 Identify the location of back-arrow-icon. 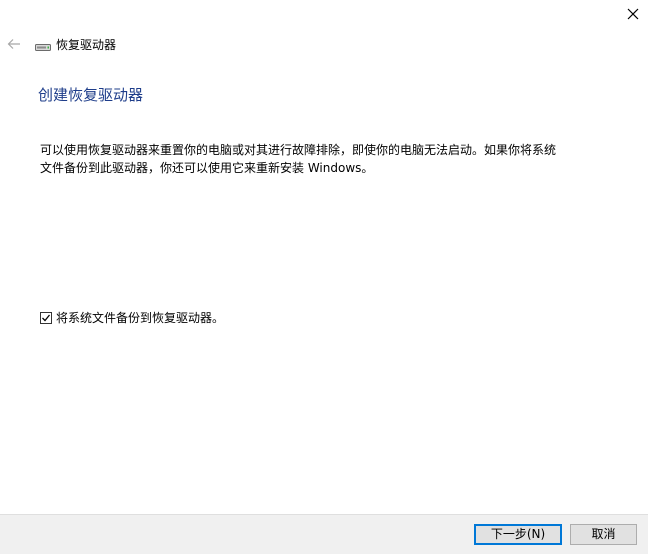
(13, 44).